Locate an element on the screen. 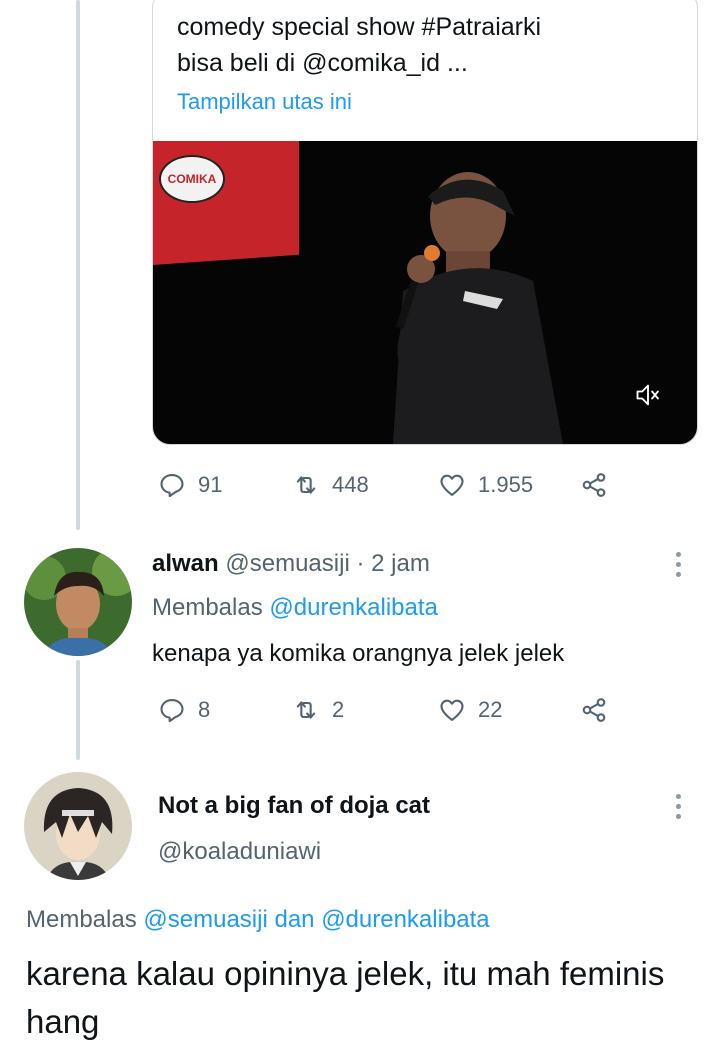 The height and width of the screenshot is (1060, 716). reply-header: alwan @semuasiji · 2 jam is located at coordinates (291, 564).